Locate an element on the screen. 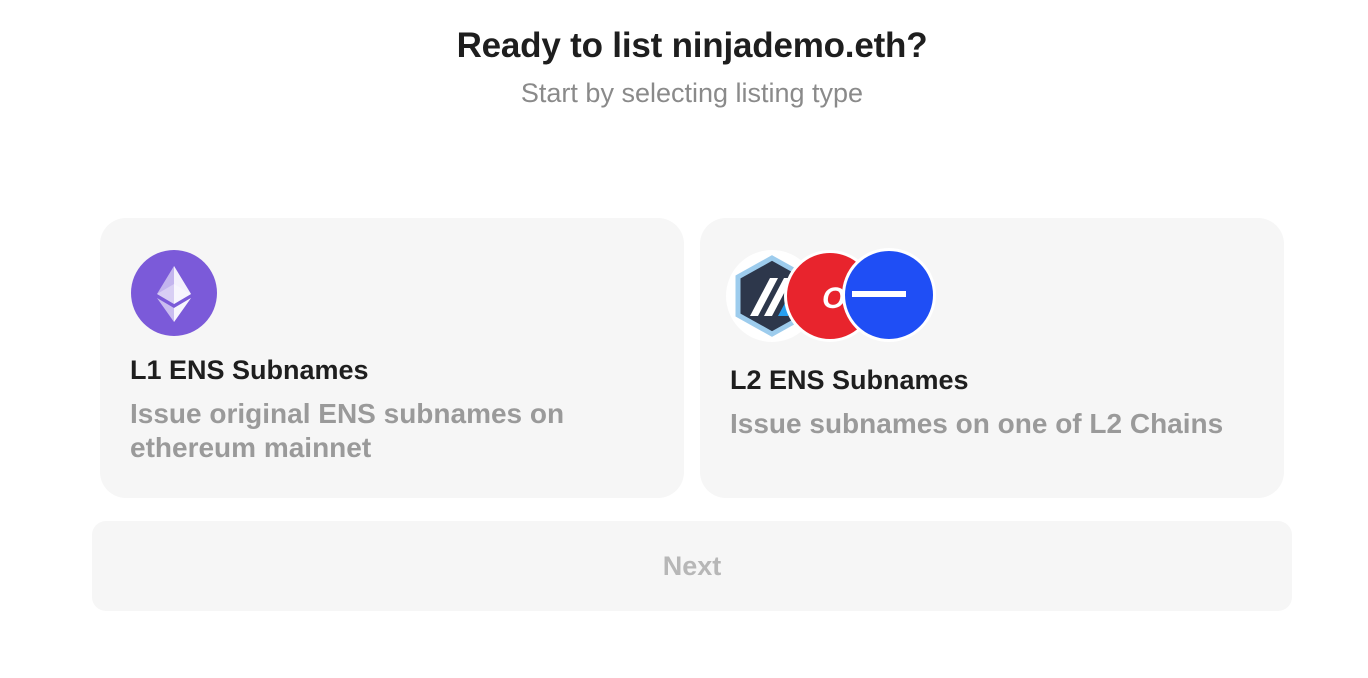 The image size is (1368, 678). option-description: Issue subnames on one of L2 Chains is located at coordinates (977, 423).